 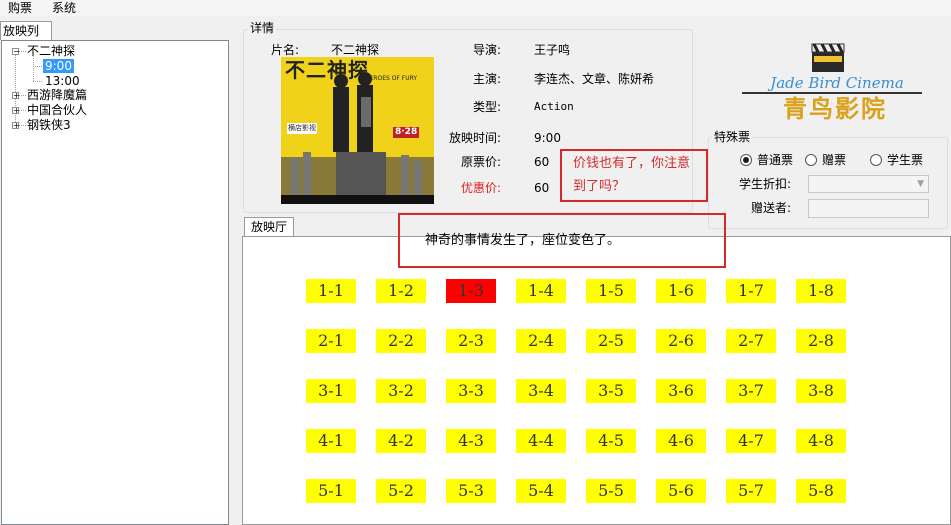 What do you see at coordinates (751, 341) in the screenshot?
I see `seat-available: 2-7` at bounding box center [751, 341].